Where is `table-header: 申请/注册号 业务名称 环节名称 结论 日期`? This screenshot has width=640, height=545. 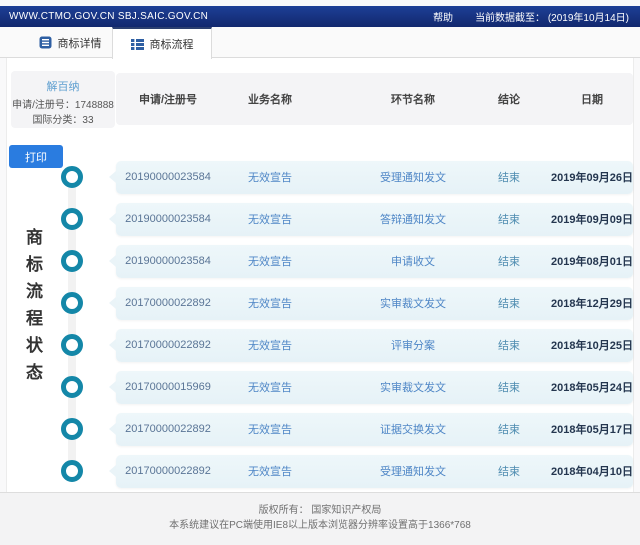 table-header: 申请/注册号 业务名称 环节名称 结论 日期 is located at coordinates (374, 99).